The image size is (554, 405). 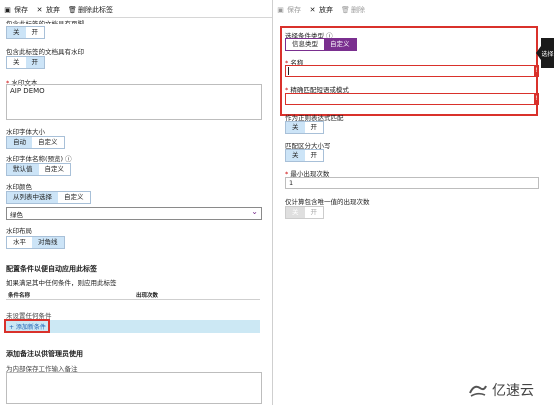 What do you see at coordinates (39, 159) in the screenshot?
I see `font-name-label: 水印字体名称(预览) ⓘ` at bounding box center [39, 159].